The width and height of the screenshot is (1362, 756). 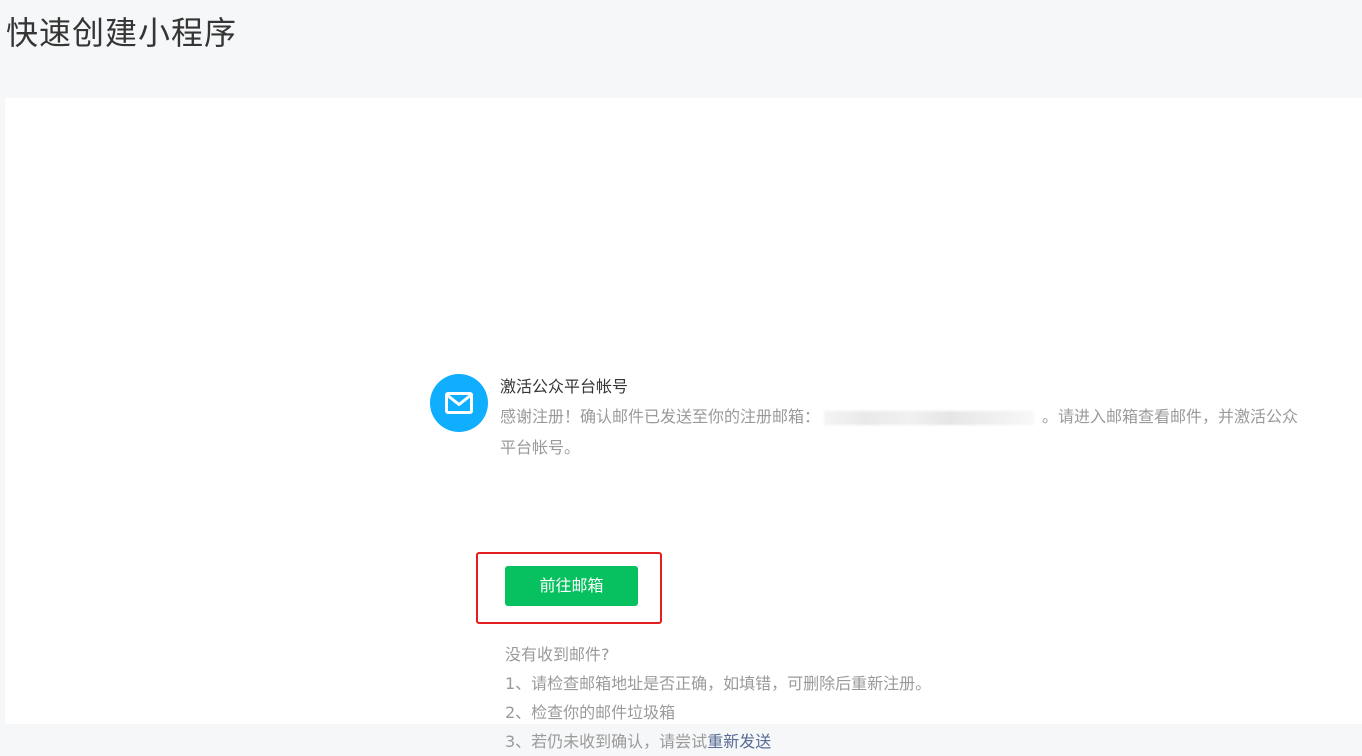 I want to click on activation-title: 激活公众平台帐号, so click(x=564, y=386).